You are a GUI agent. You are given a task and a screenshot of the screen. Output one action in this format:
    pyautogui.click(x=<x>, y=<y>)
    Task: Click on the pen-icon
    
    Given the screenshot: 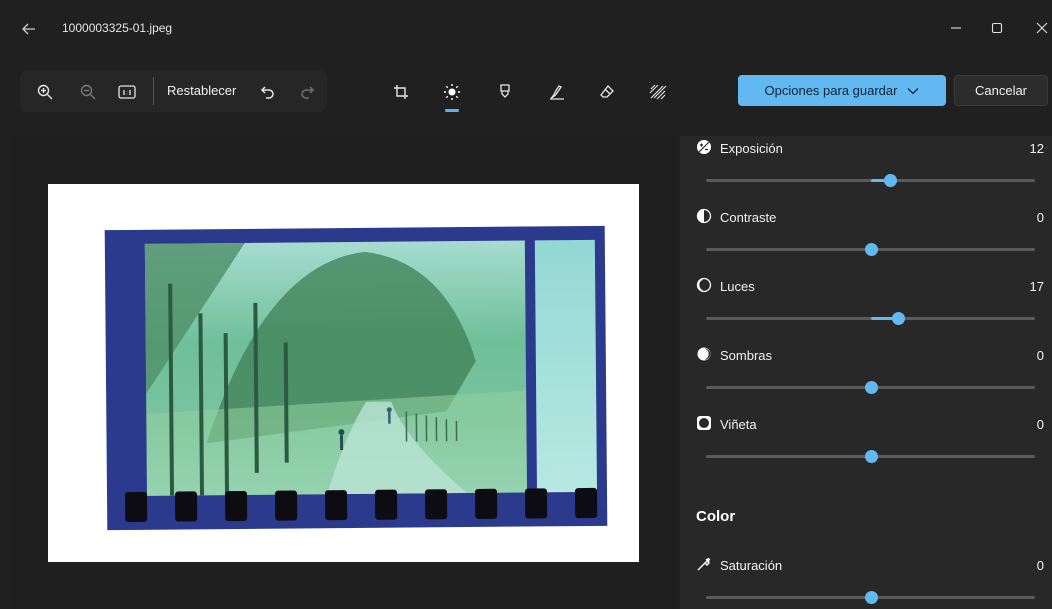 What is the action you would take?
    pyautogui.click(x=557, y=92)
    